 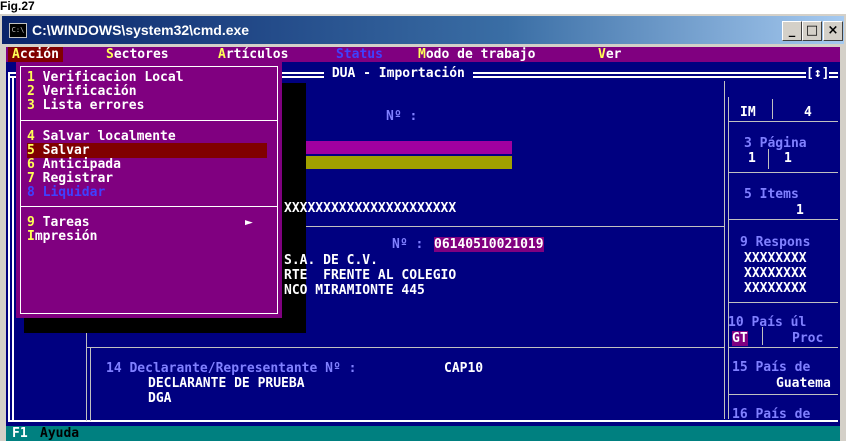 I want to click on declarante-sub: DGA, so click(x=160, y=398).